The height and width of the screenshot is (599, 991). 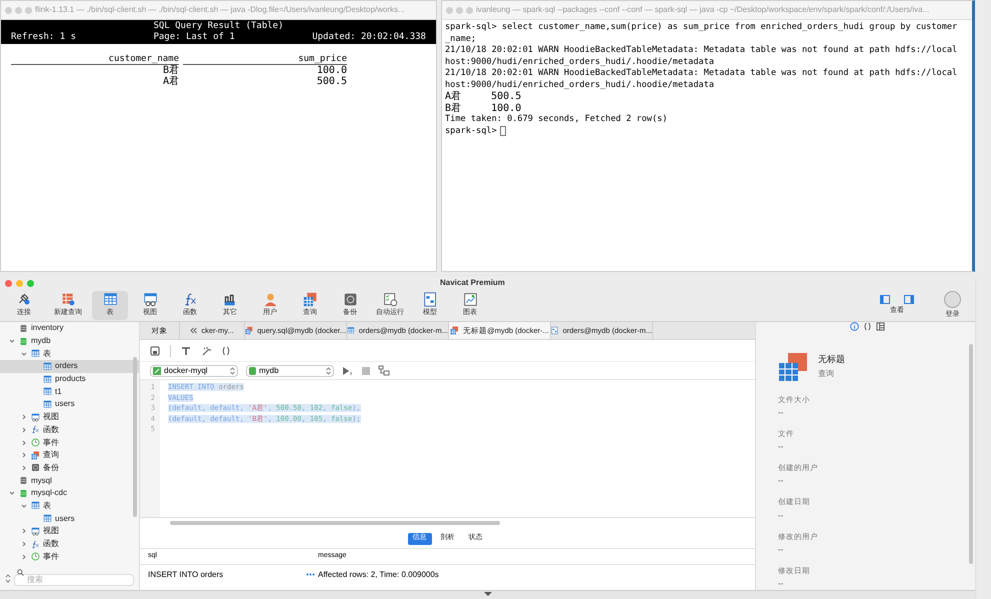 I want to click on tree-item: mydb, so click(x=69, y=341).